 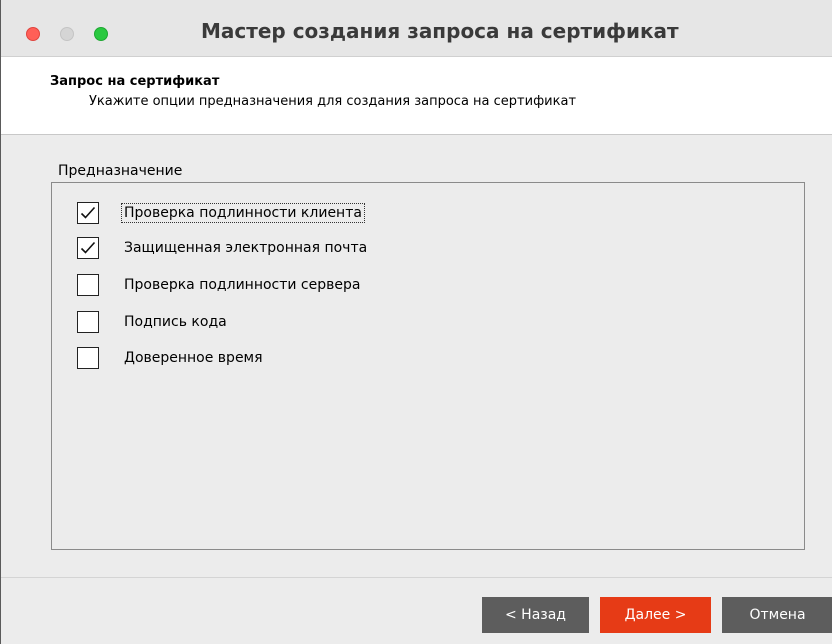 I want to click on zoom-window-button, so click(x=101, y=34).